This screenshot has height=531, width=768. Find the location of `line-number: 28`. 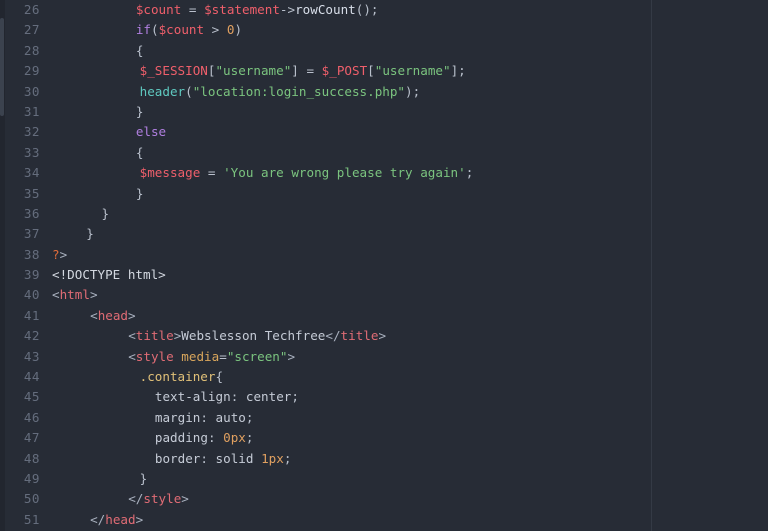

line-number: 28 is located at coordinates (31, 50).